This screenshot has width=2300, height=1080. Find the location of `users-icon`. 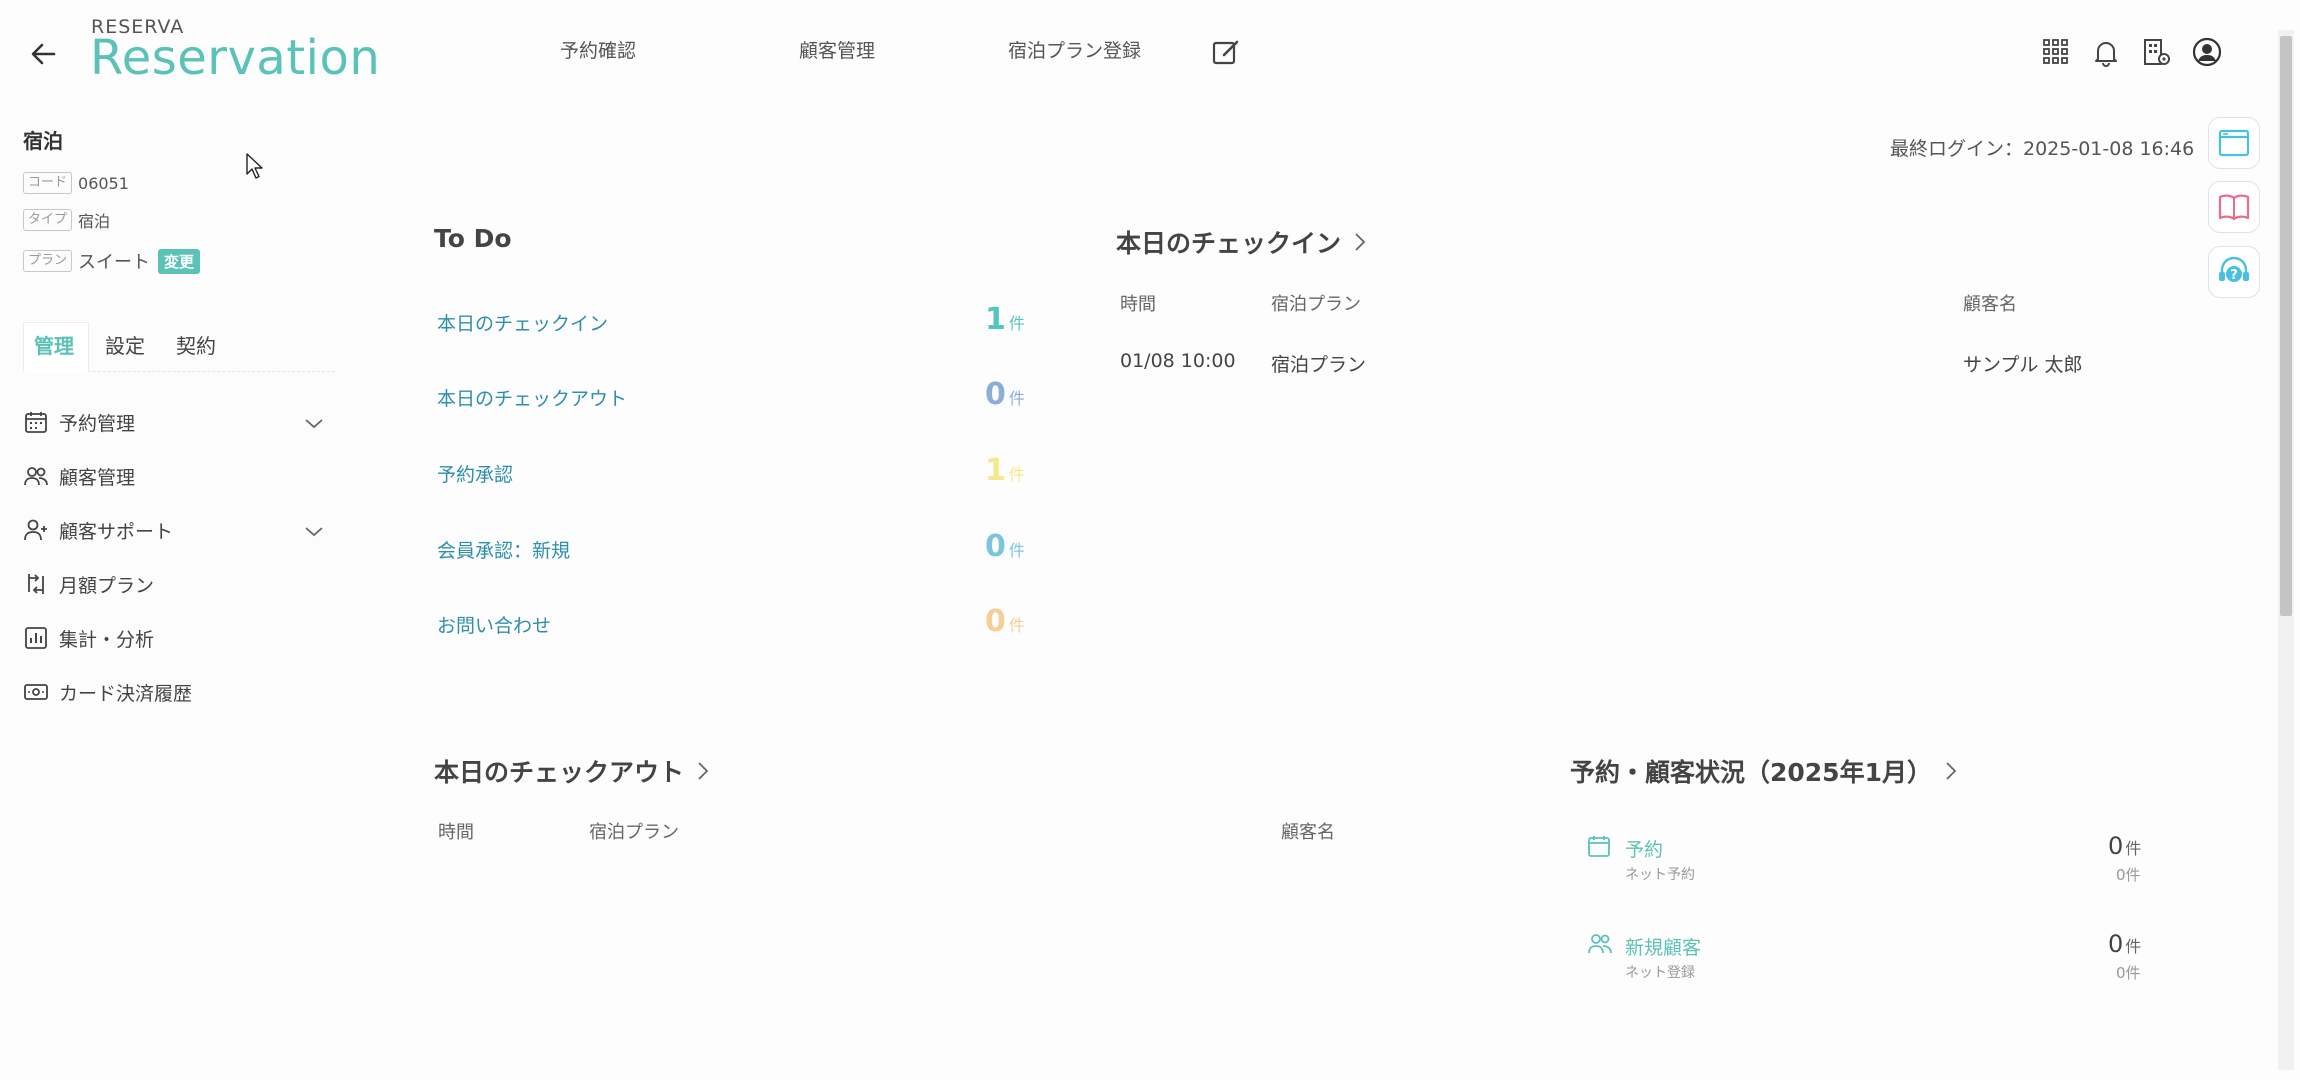

users-icon is located at coordinates (41, 476).